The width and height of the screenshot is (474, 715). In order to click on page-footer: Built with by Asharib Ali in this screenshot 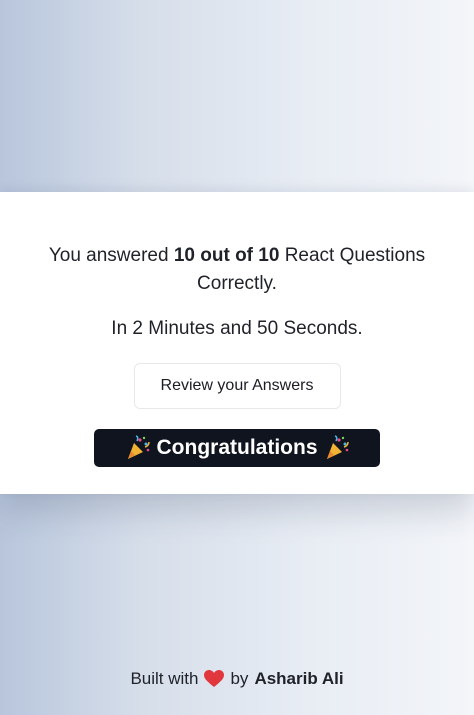, I will do `click(237, 679)`.